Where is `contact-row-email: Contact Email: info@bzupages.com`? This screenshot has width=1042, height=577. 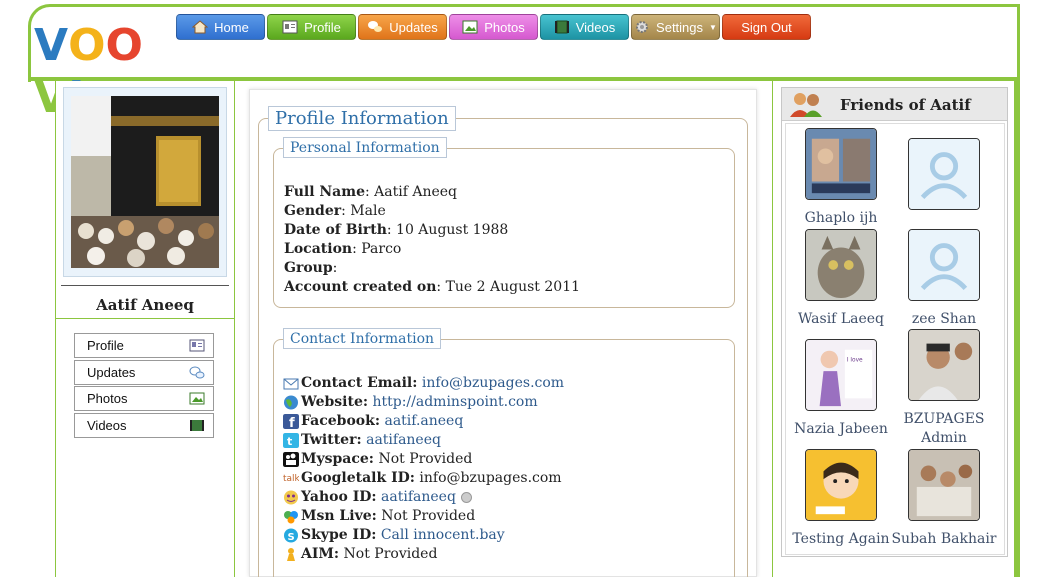 contact-row-email: Contact Email: info@bzupages.com is located at coordinates (423, 383).